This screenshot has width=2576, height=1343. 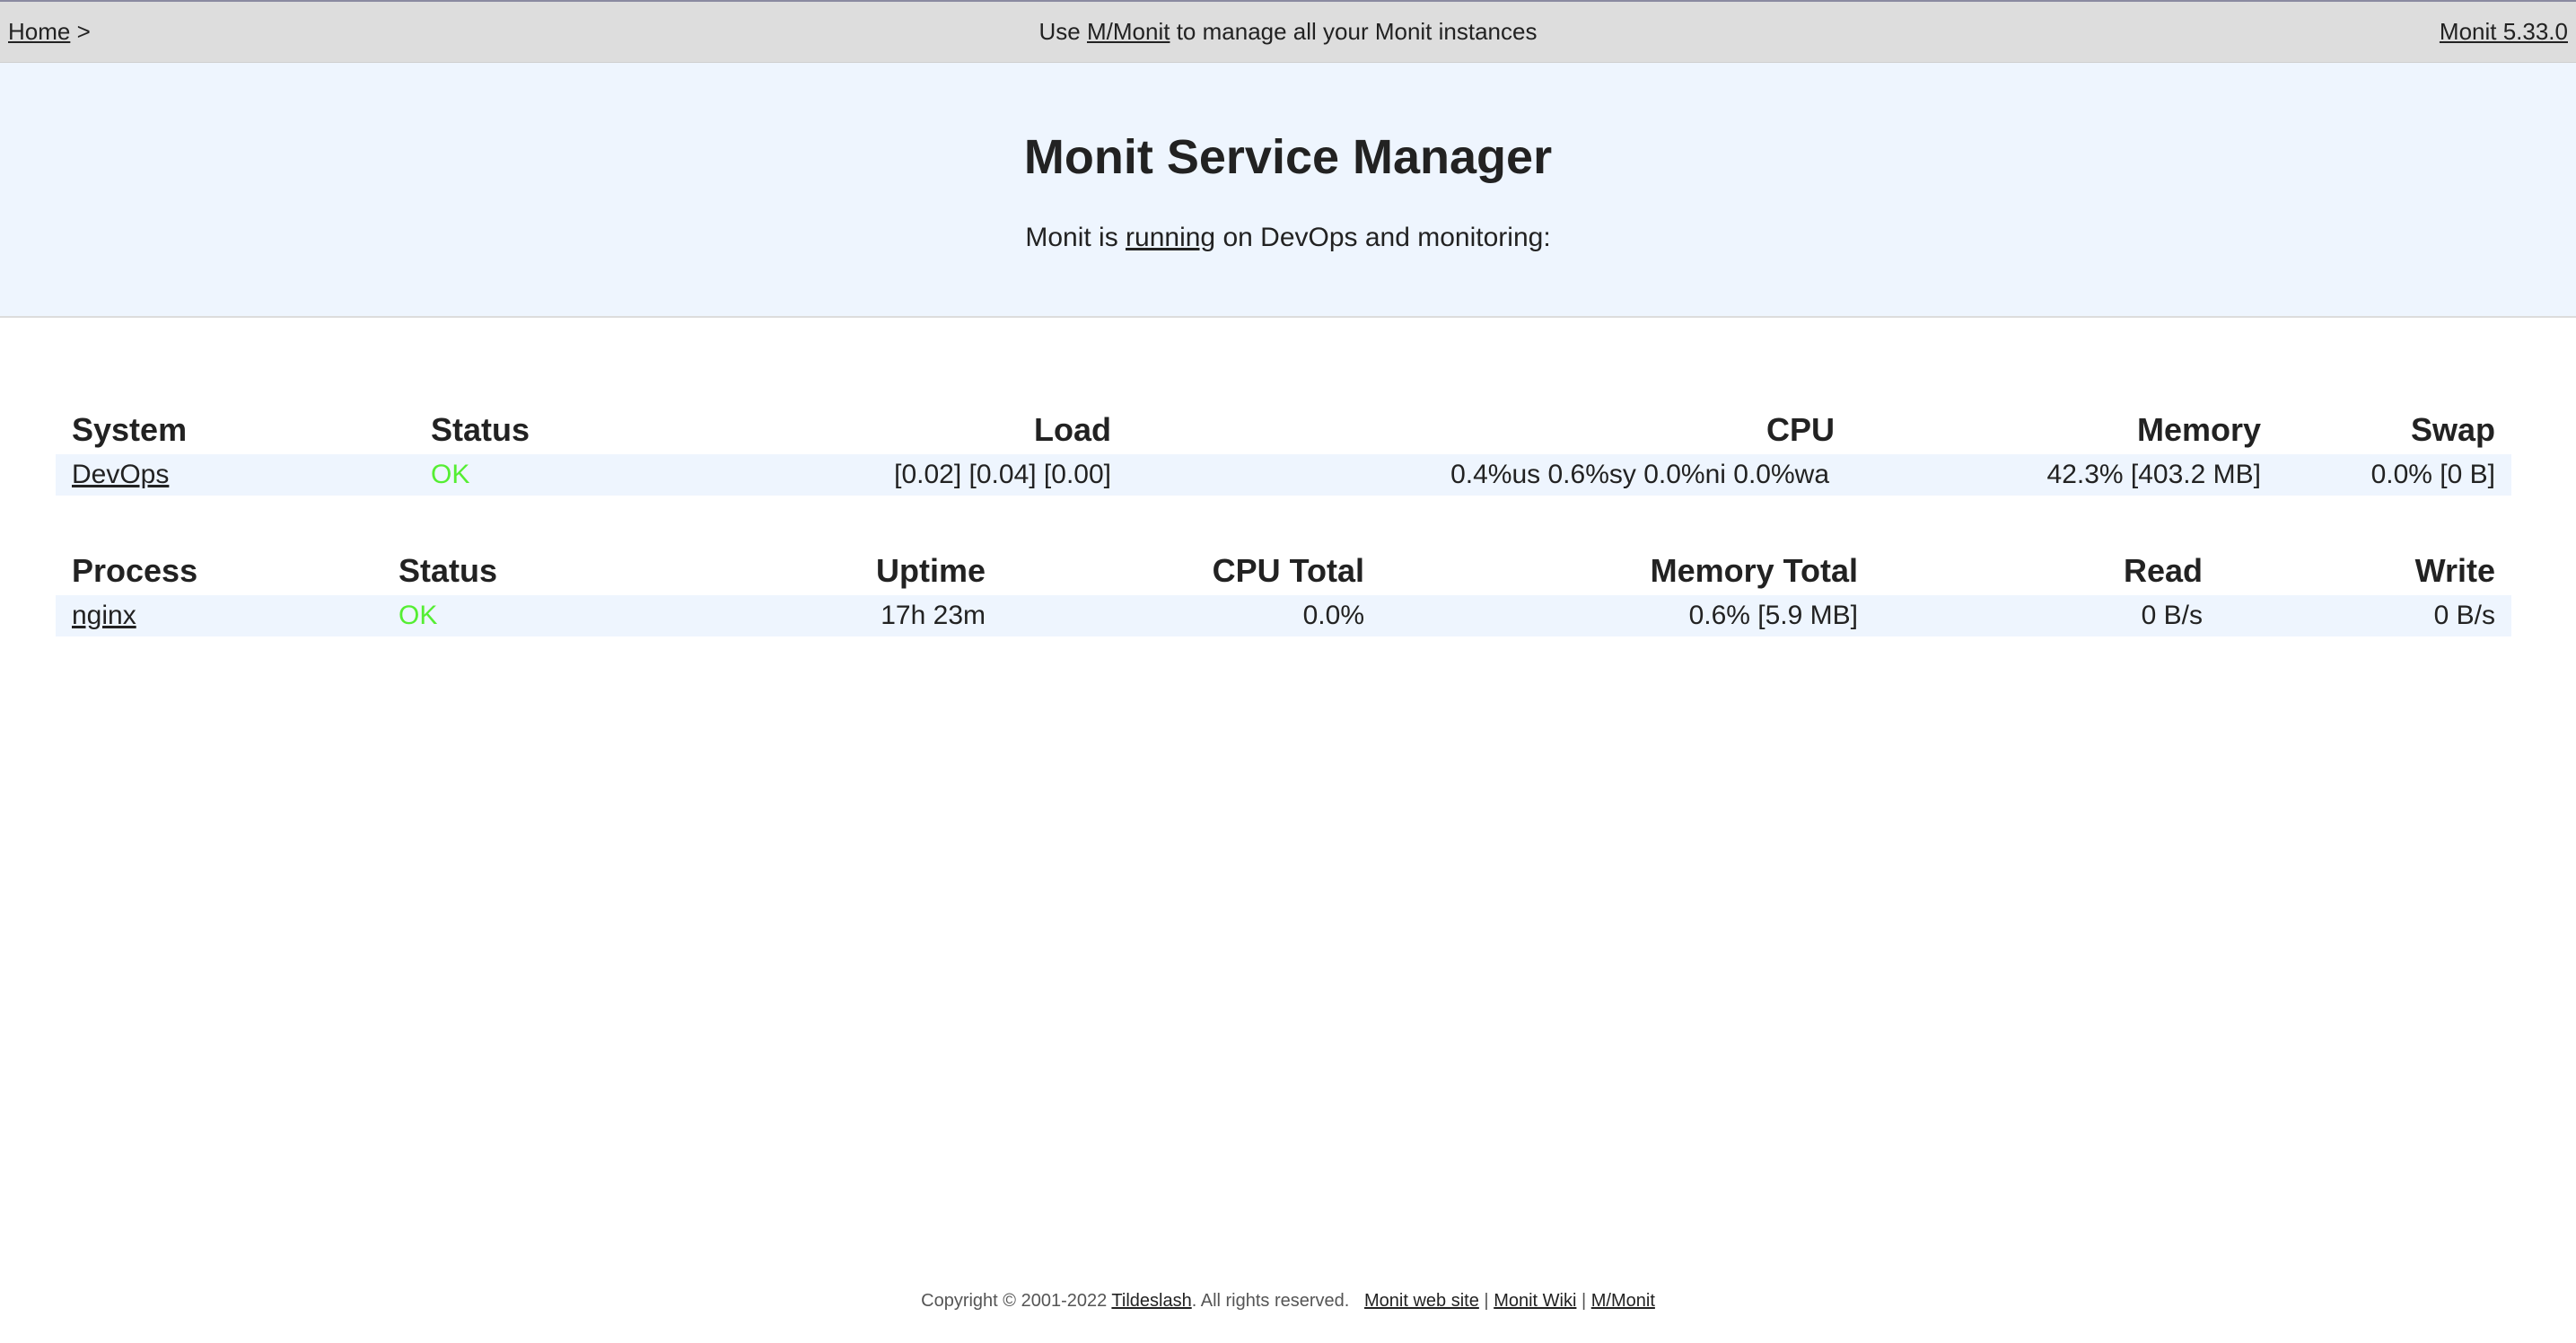 I want to click on version-link: Monit 5.33.0, so click(x=2504, y=31).